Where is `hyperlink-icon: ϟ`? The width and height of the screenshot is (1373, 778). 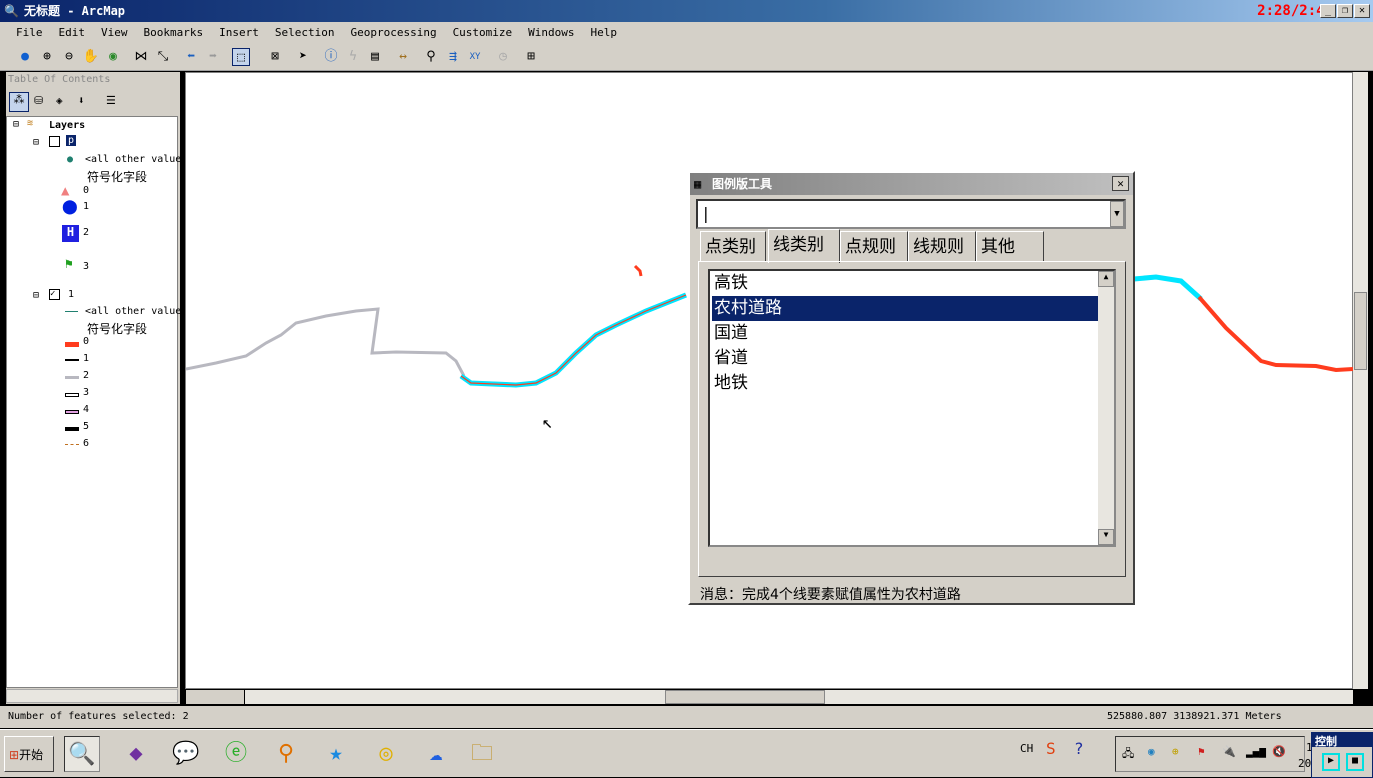 hyperlink-icon: ϟ is located at coordinates (353, 57).